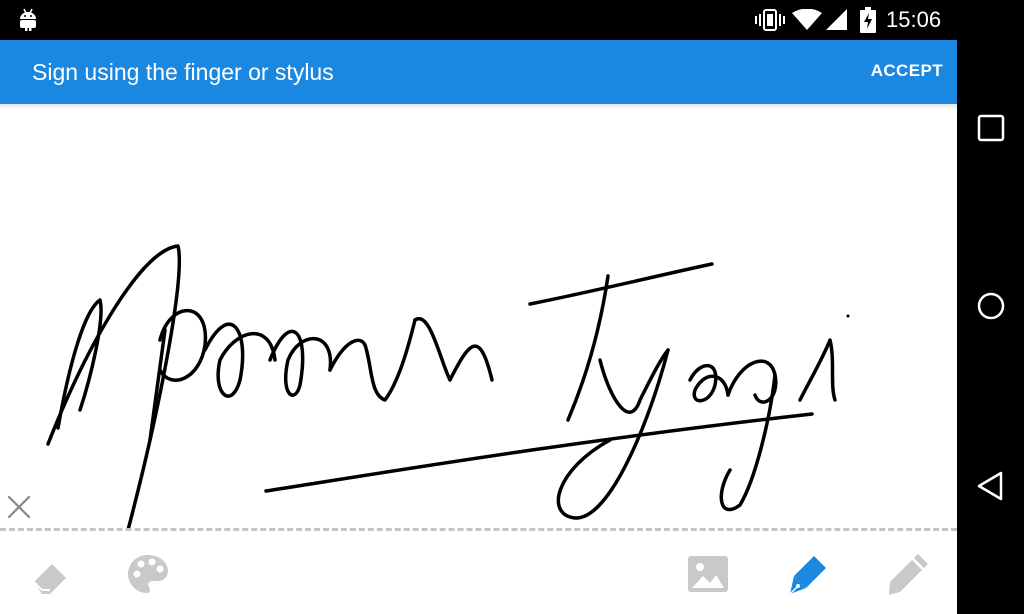  Describe the element at coordinates (28, 22) in the screenshot. I see `android-icon` at that location.